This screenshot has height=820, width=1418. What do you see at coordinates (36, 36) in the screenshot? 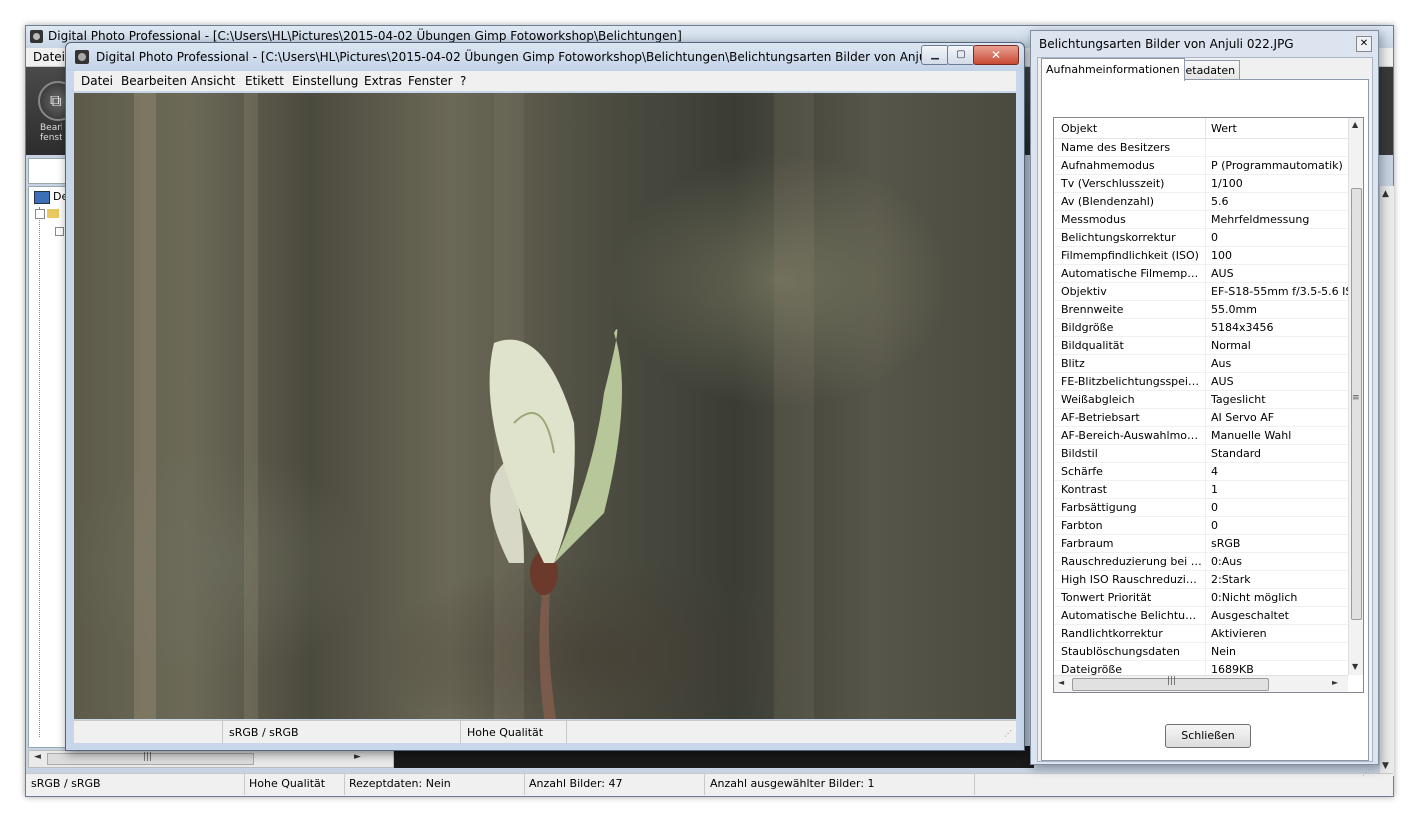
I see `camera-app-icon` at bounding box center [36, 36].